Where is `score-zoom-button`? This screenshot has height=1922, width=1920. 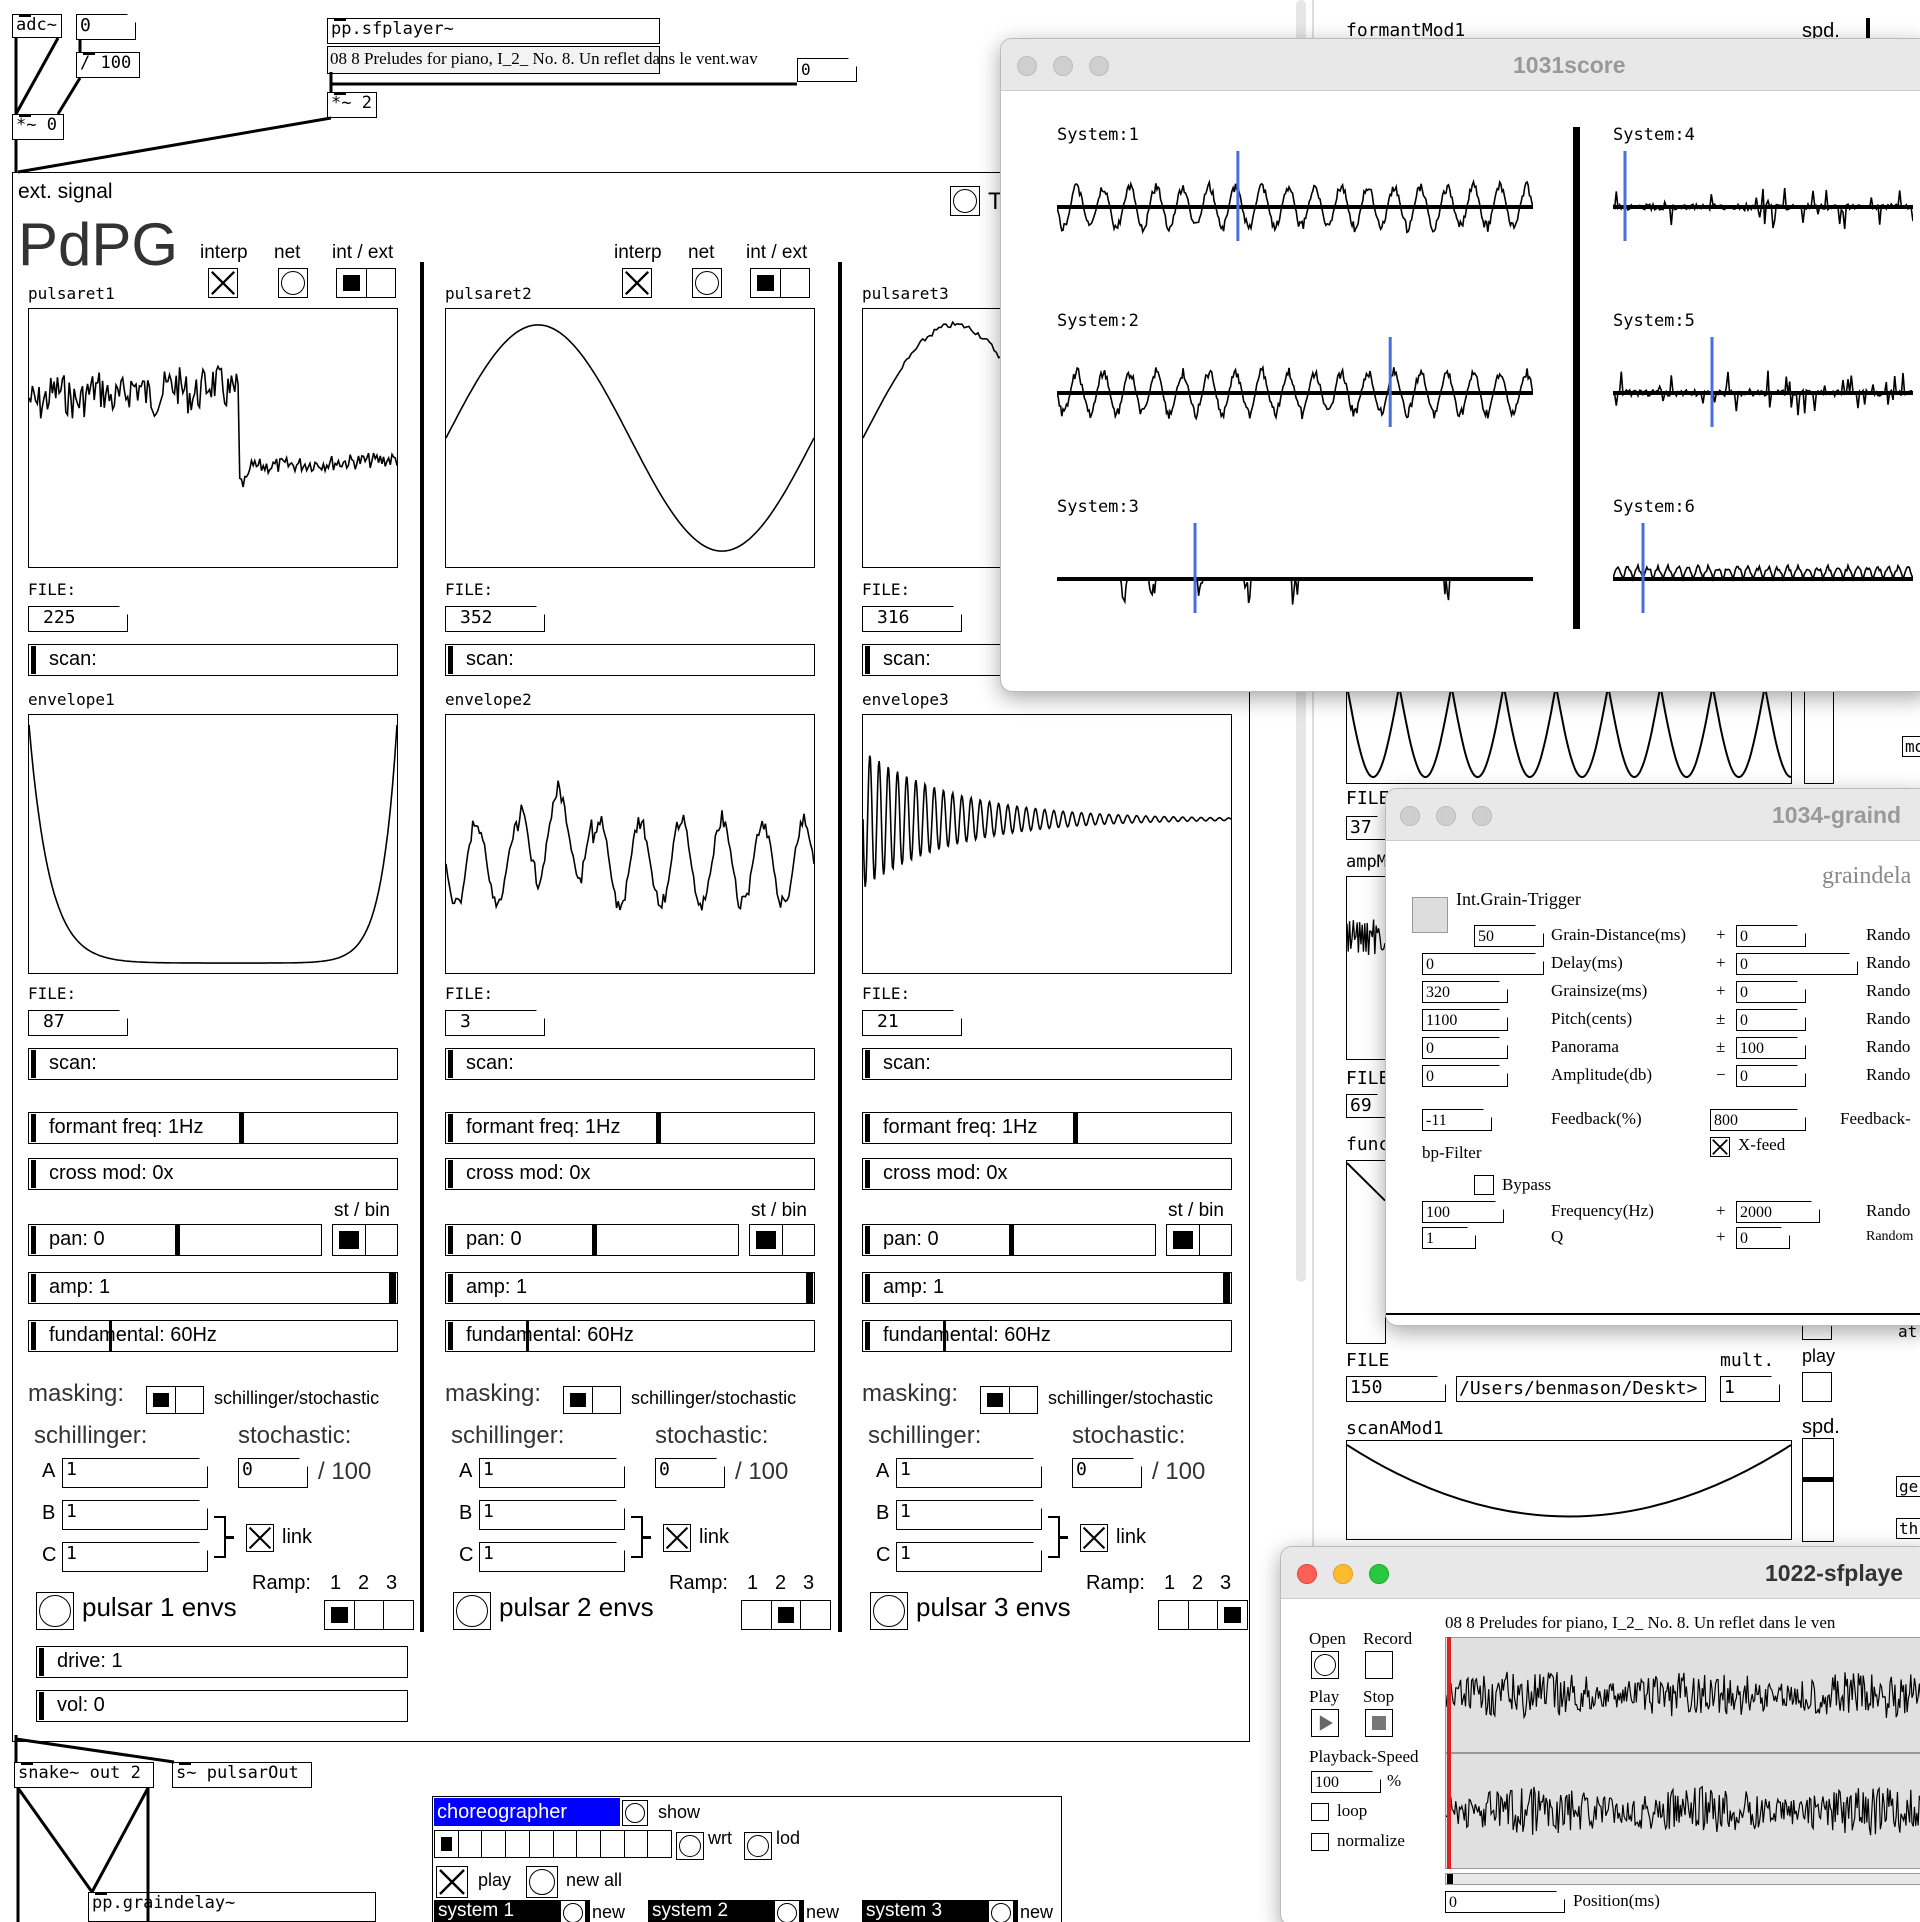 score-zoom-button is located at coordinates (1099, 66).